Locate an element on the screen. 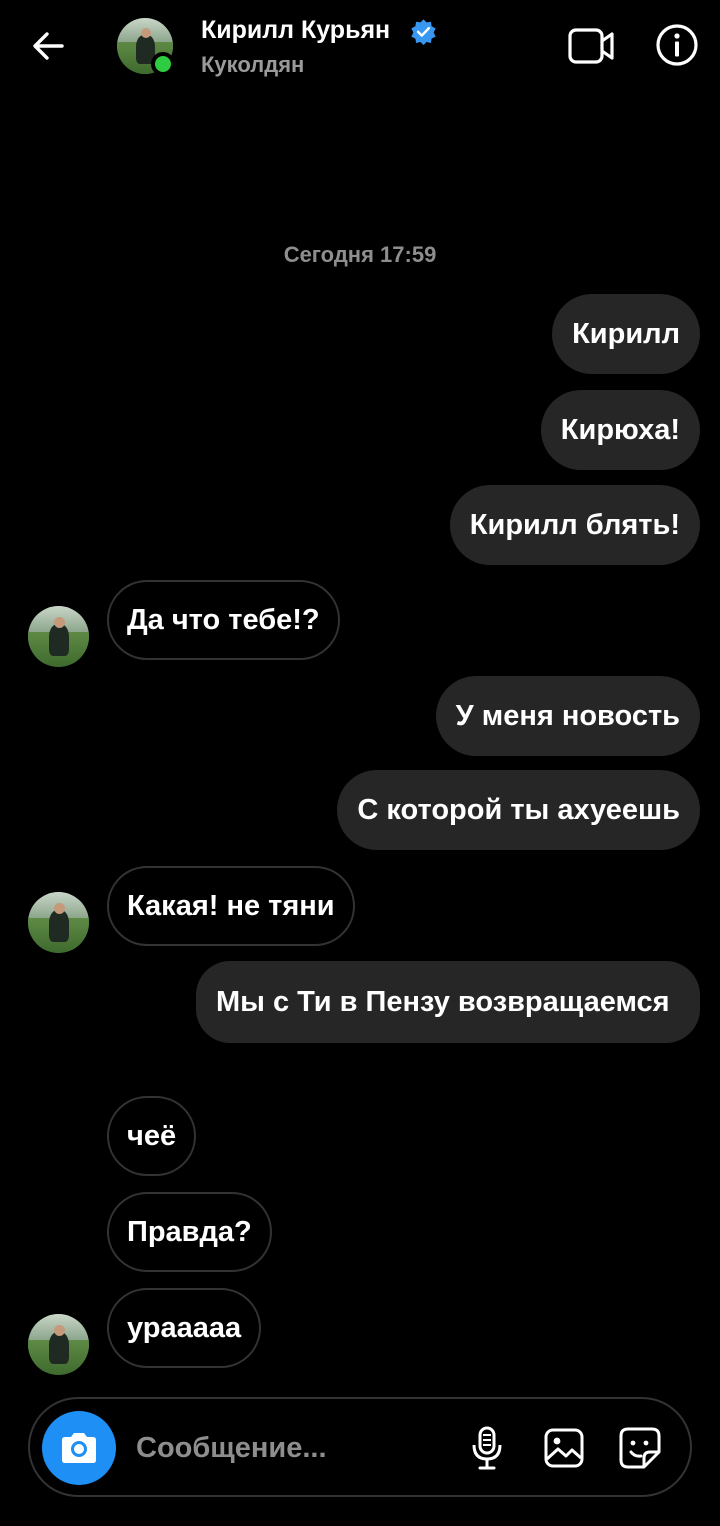  video-call-button is located at coordinates (591, 46).